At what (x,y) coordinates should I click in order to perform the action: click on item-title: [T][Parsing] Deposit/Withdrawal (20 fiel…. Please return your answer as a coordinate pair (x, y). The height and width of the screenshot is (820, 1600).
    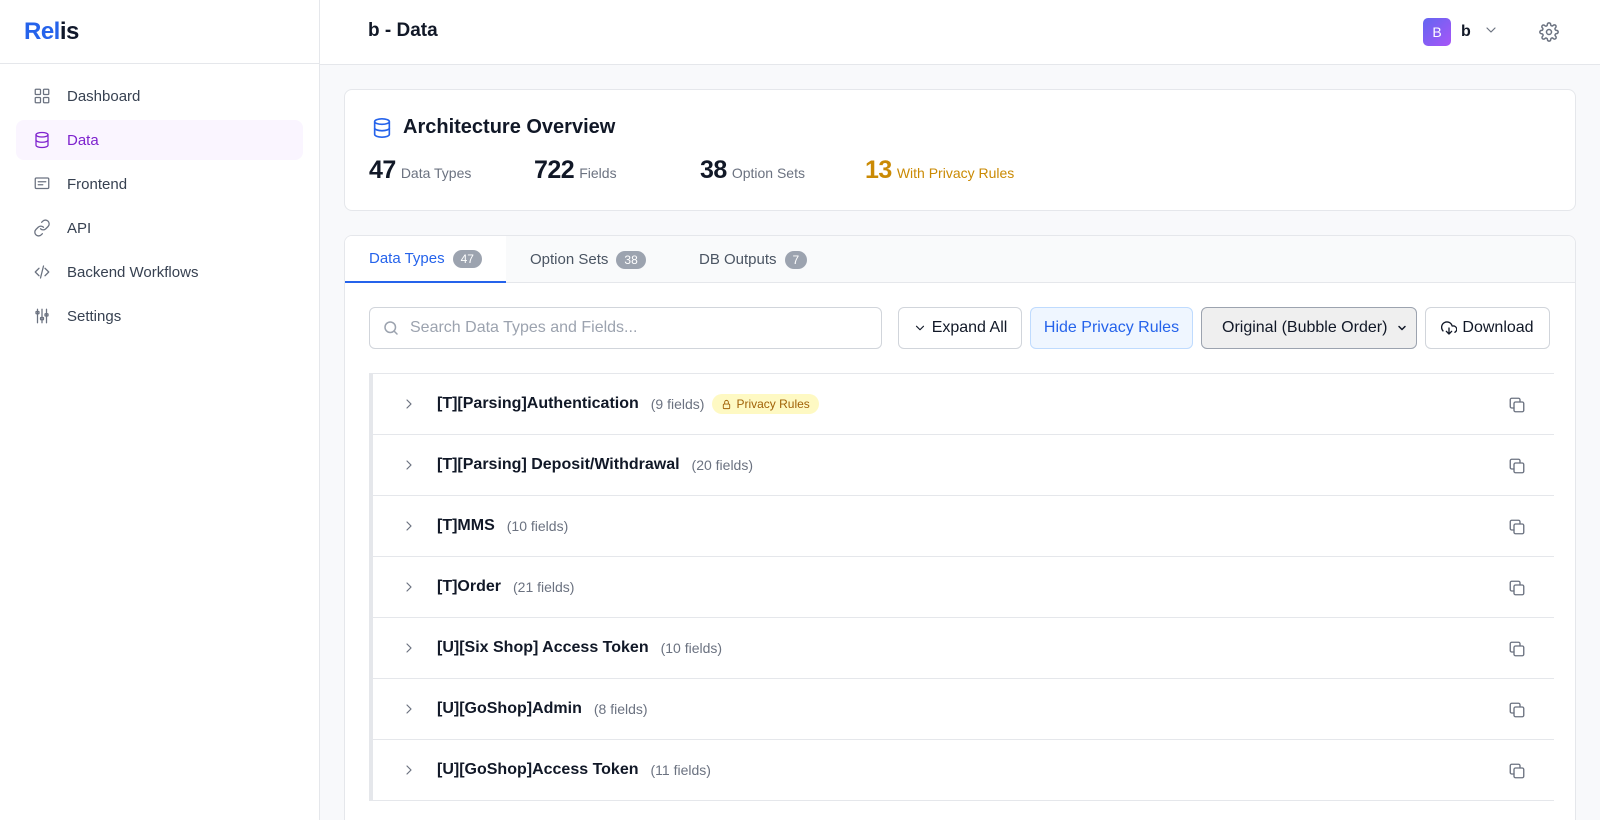
    Looking at the image, I should click on (595, 465).